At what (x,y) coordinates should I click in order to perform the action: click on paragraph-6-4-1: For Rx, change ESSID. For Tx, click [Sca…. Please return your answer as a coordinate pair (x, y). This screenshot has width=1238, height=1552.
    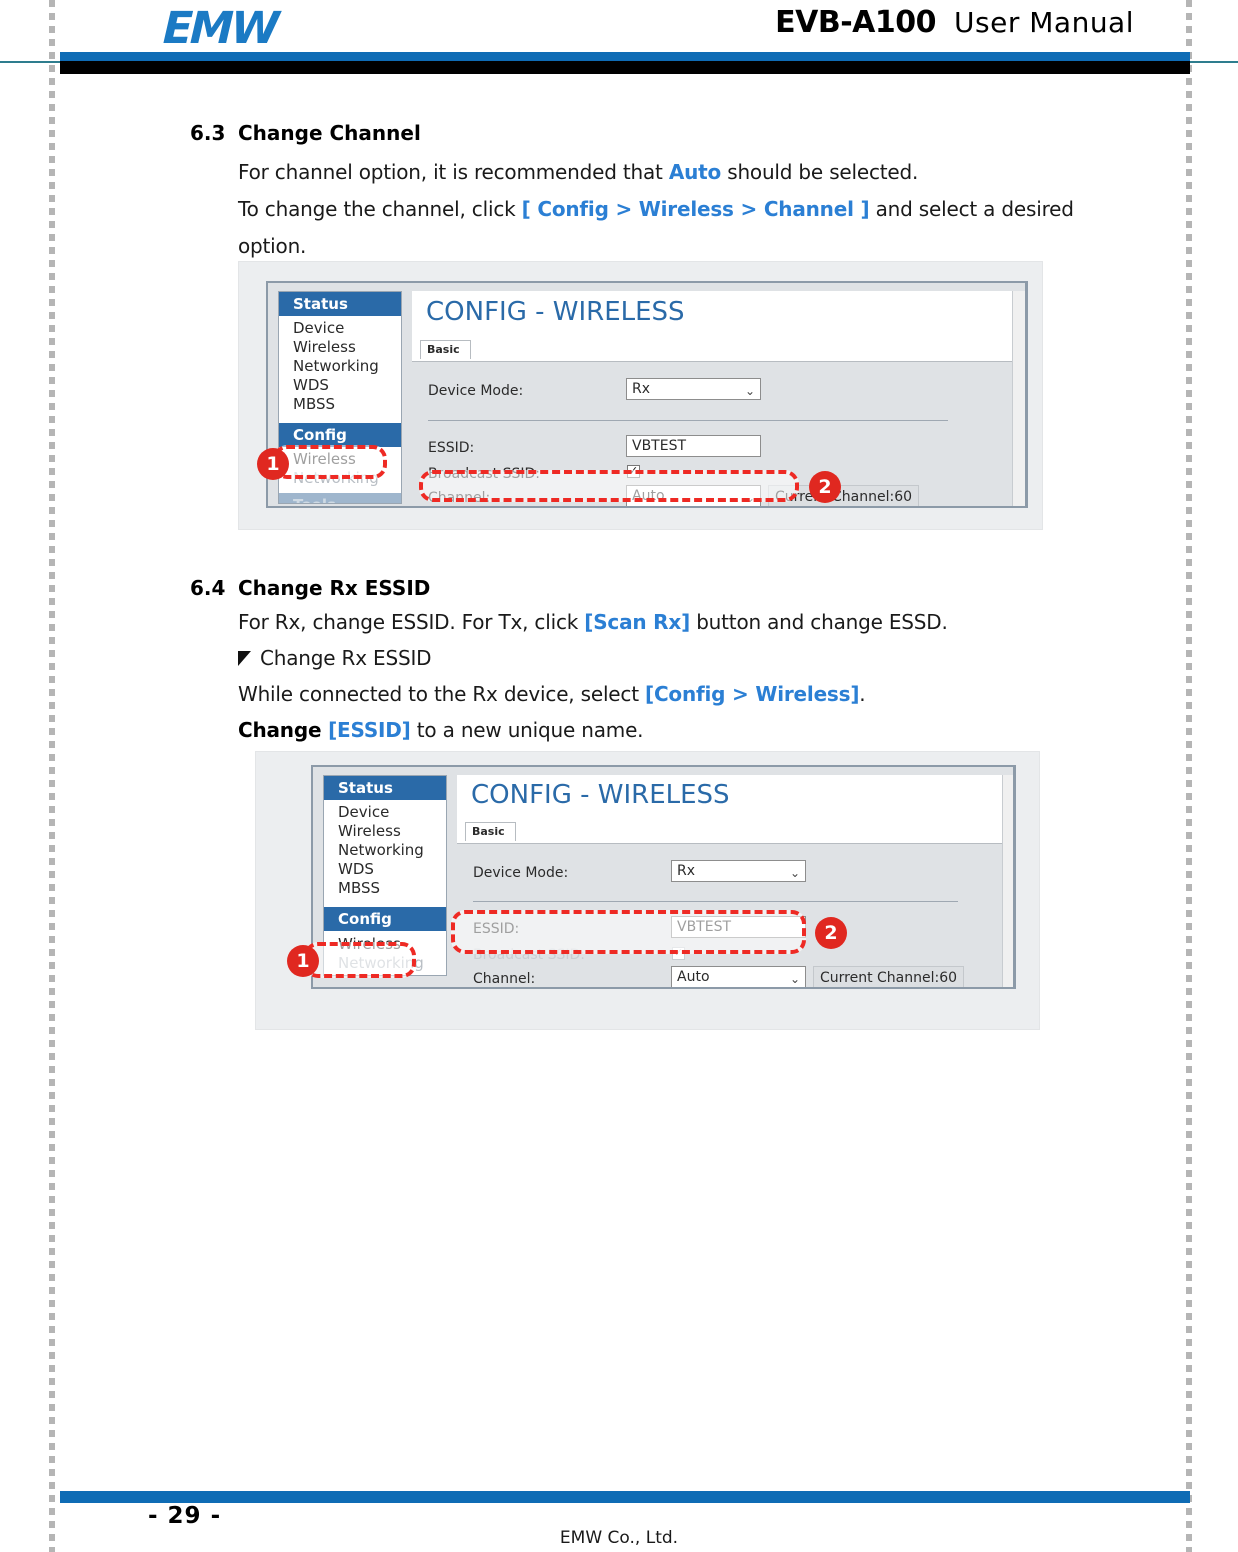
    Looking at the image, I should click on (593, 622).